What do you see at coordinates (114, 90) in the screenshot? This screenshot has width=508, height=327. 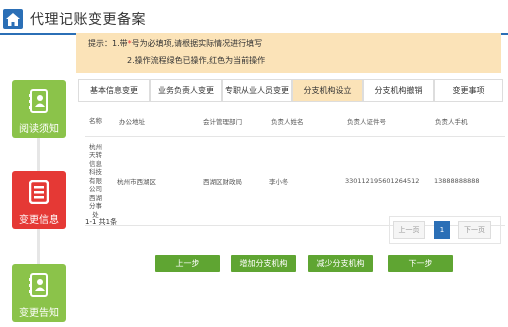 I see `tab-basic-info: 基本信息变更` at bounding box center [114, 90].